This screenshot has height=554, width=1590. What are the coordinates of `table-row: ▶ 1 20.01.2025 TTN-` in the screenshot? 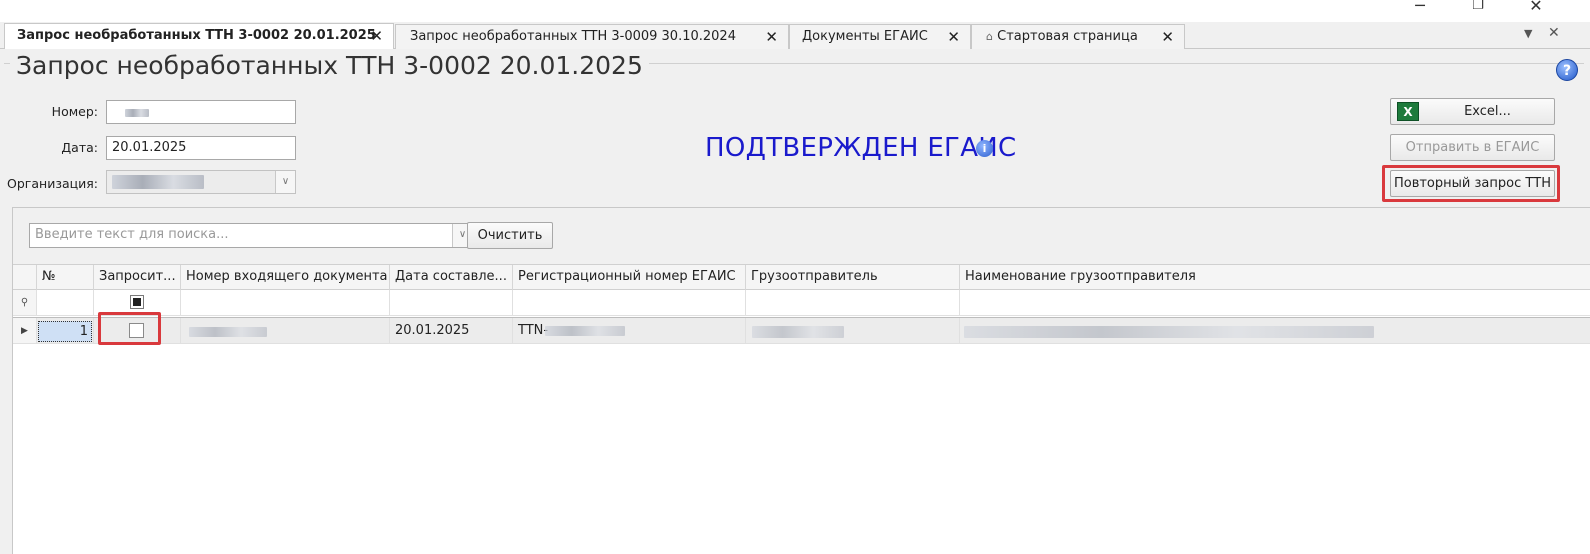 It's located at (801, 330).